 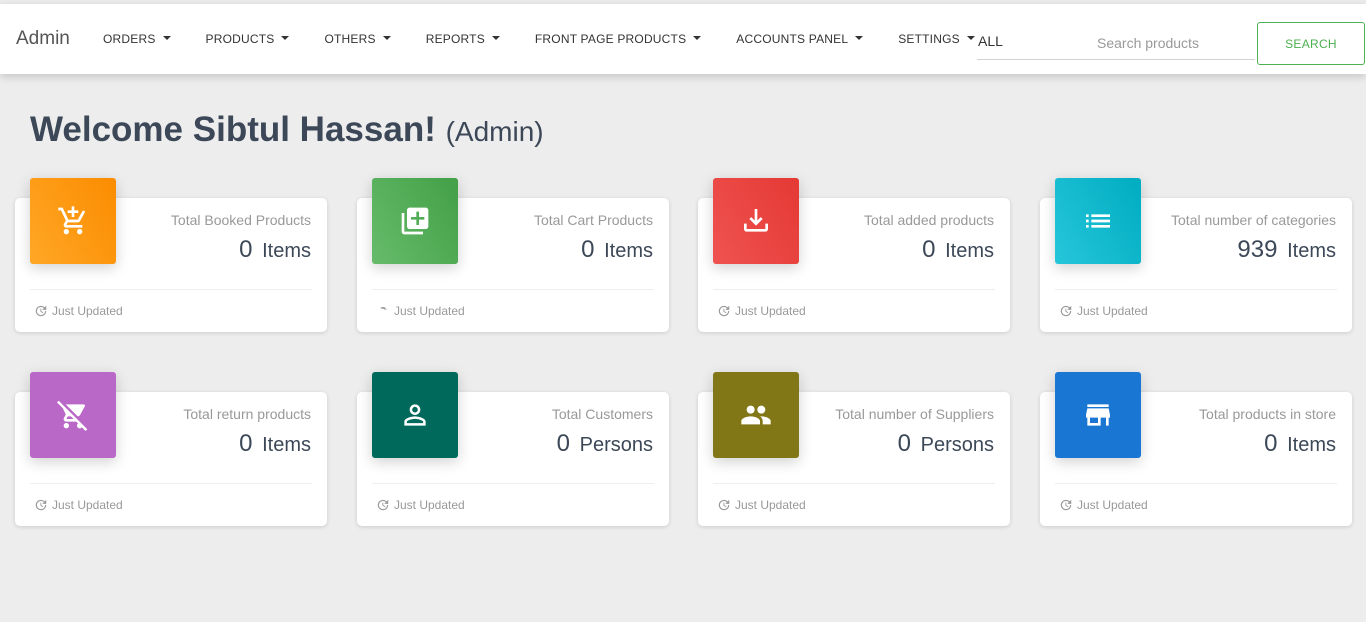 I want to click on search-button: SEARCH, so click(x=1311, y=43).